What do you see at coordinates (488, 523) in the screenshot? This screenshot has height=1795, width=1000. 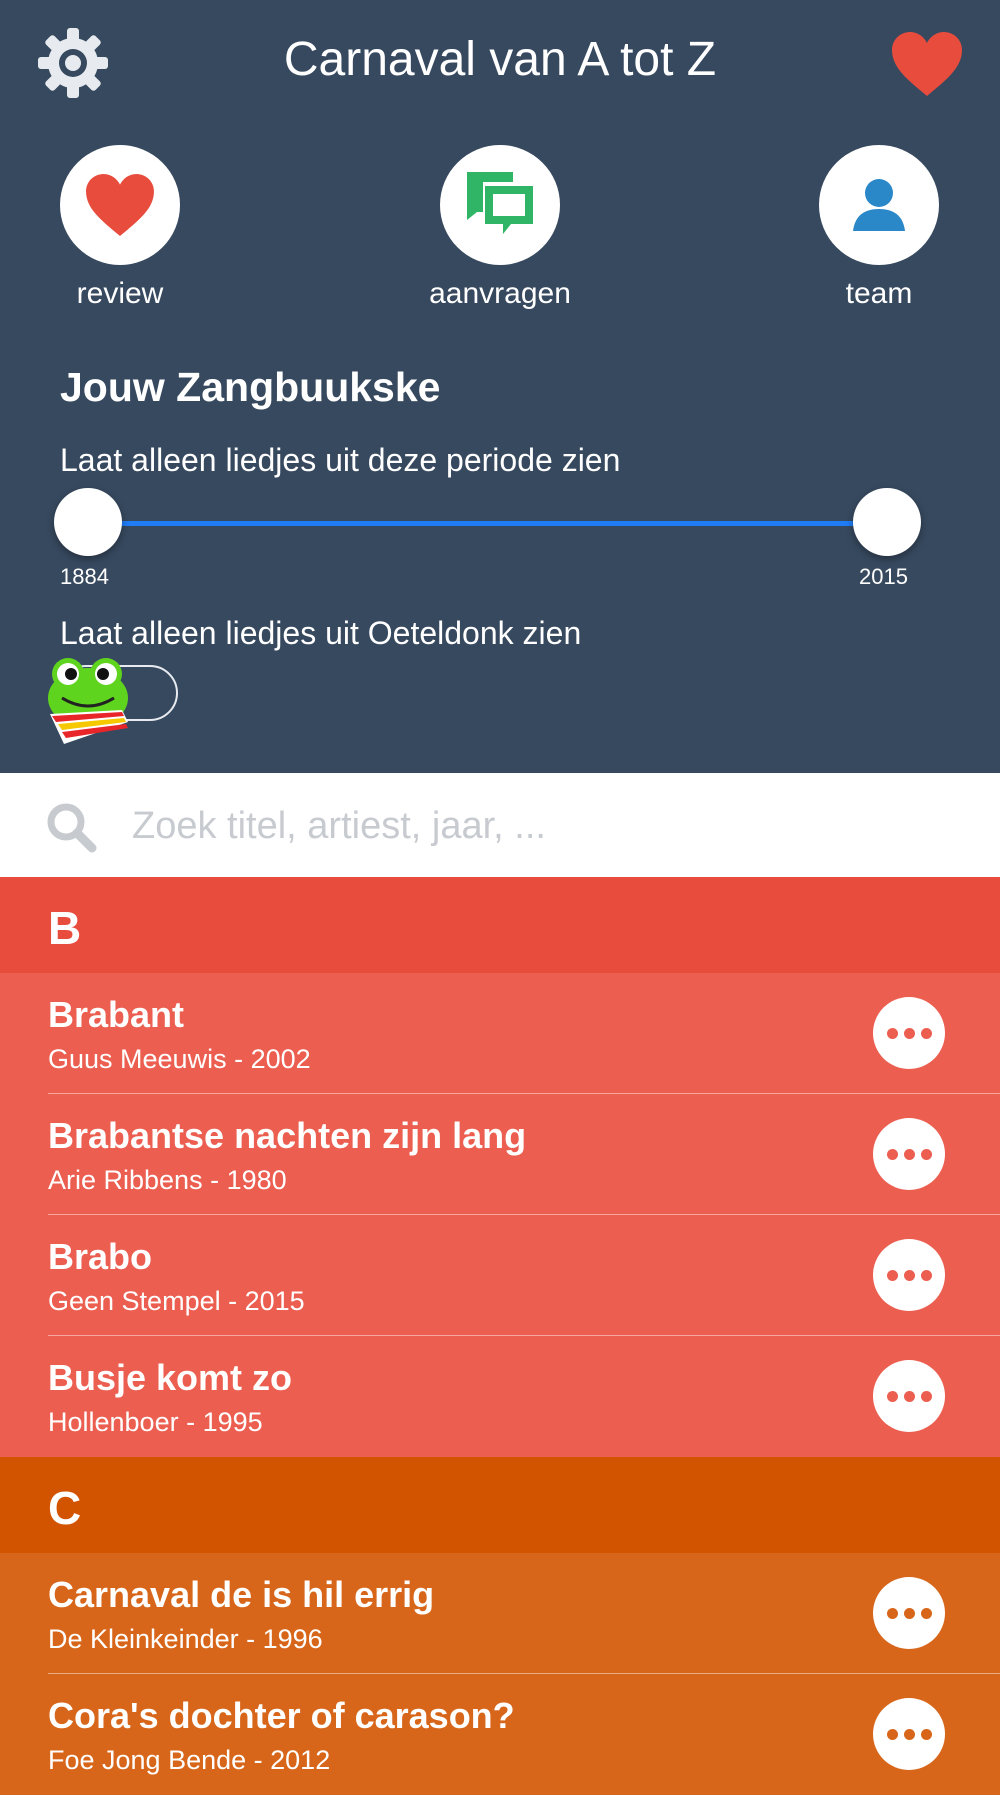 I see `period-slider-track` at bounding box center [488, 523].